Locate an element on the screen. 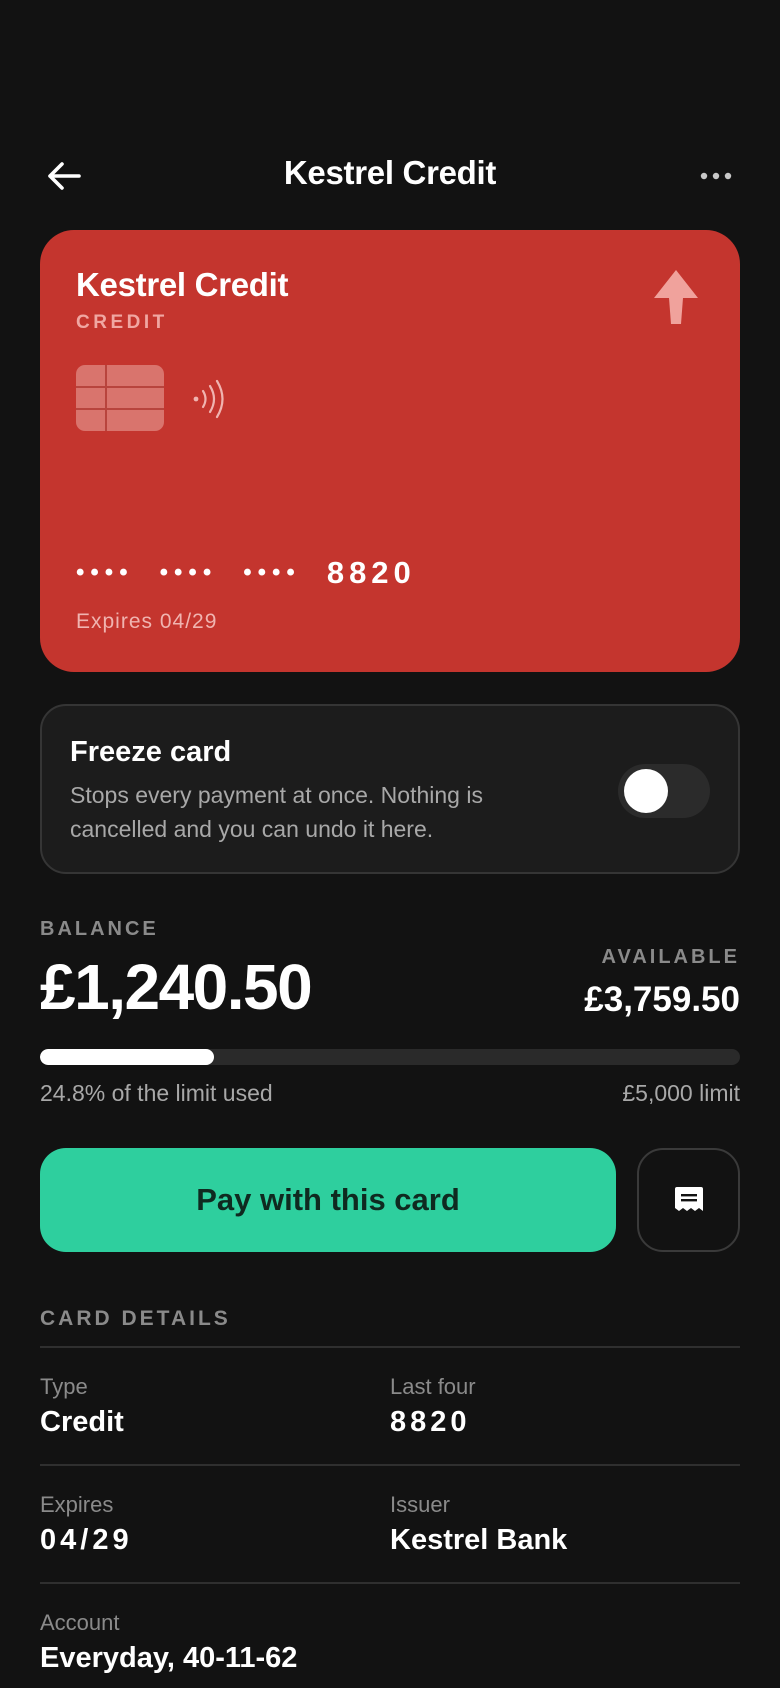 The image size is (780, 1688). page-title: Kestrel Credit is located at coordinates (390, 172).